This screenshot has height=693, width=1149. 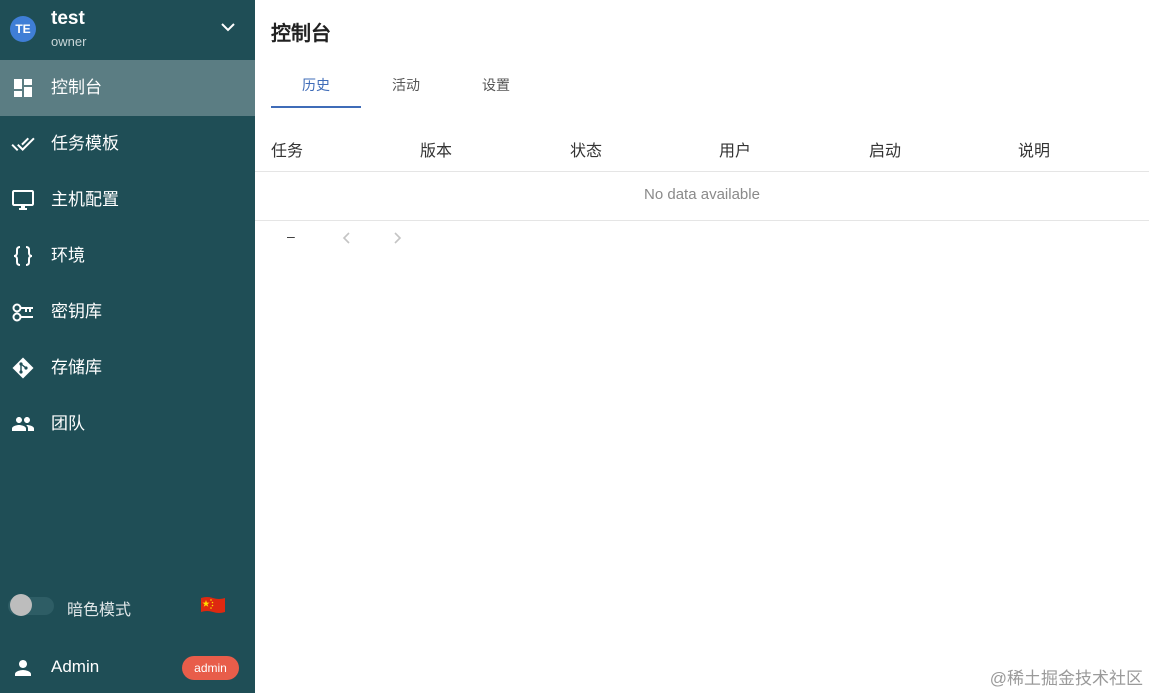 I want to click on done-all-icon, so click(x=23, y=144).